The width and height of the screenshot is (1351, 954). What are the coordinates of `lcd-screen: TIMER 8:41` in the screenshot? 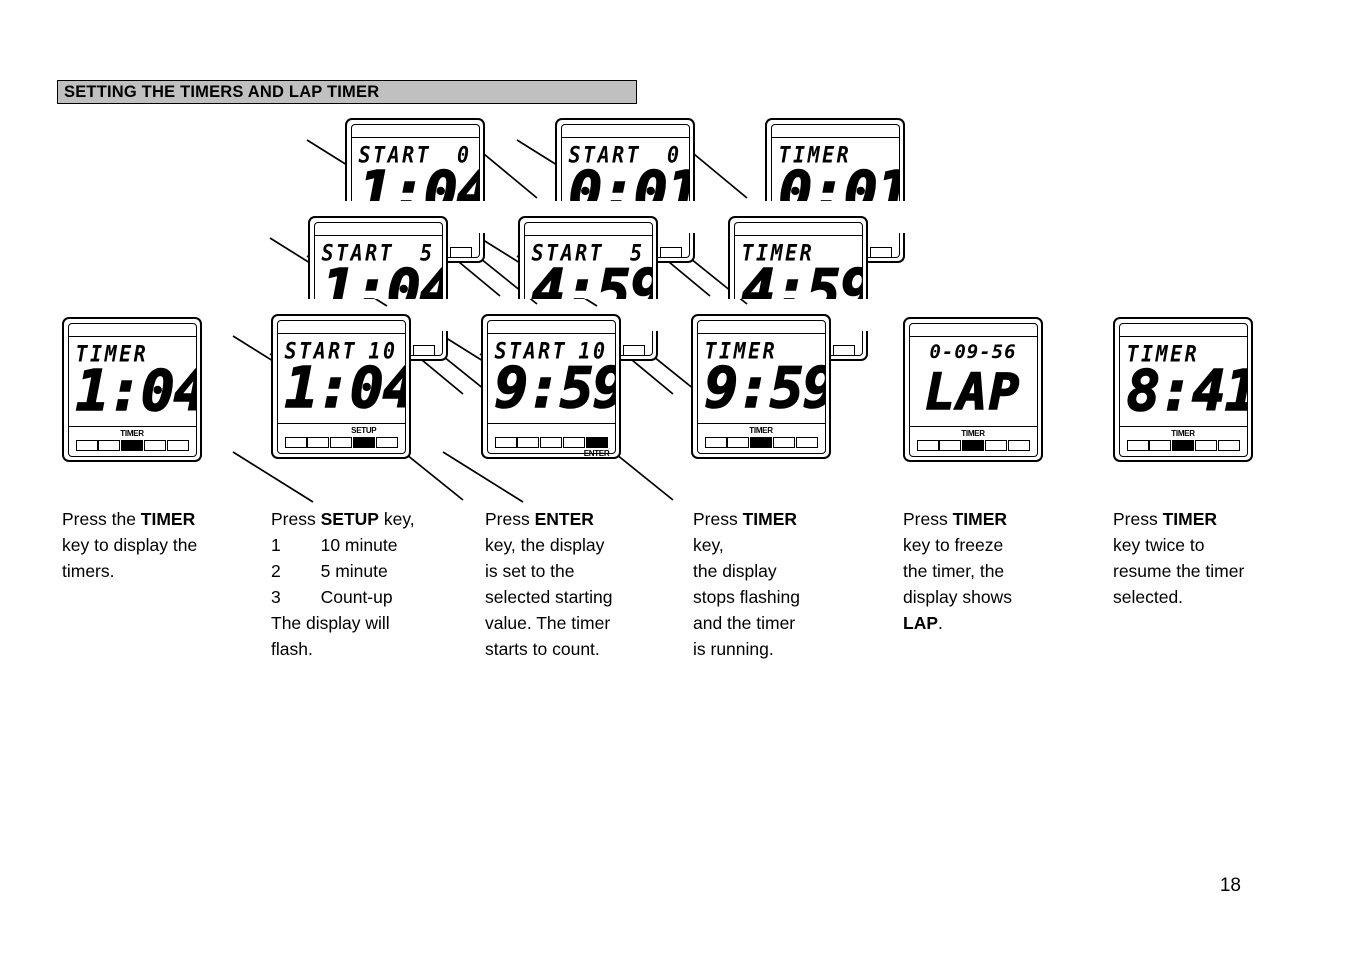 It's located at (1183, 381).